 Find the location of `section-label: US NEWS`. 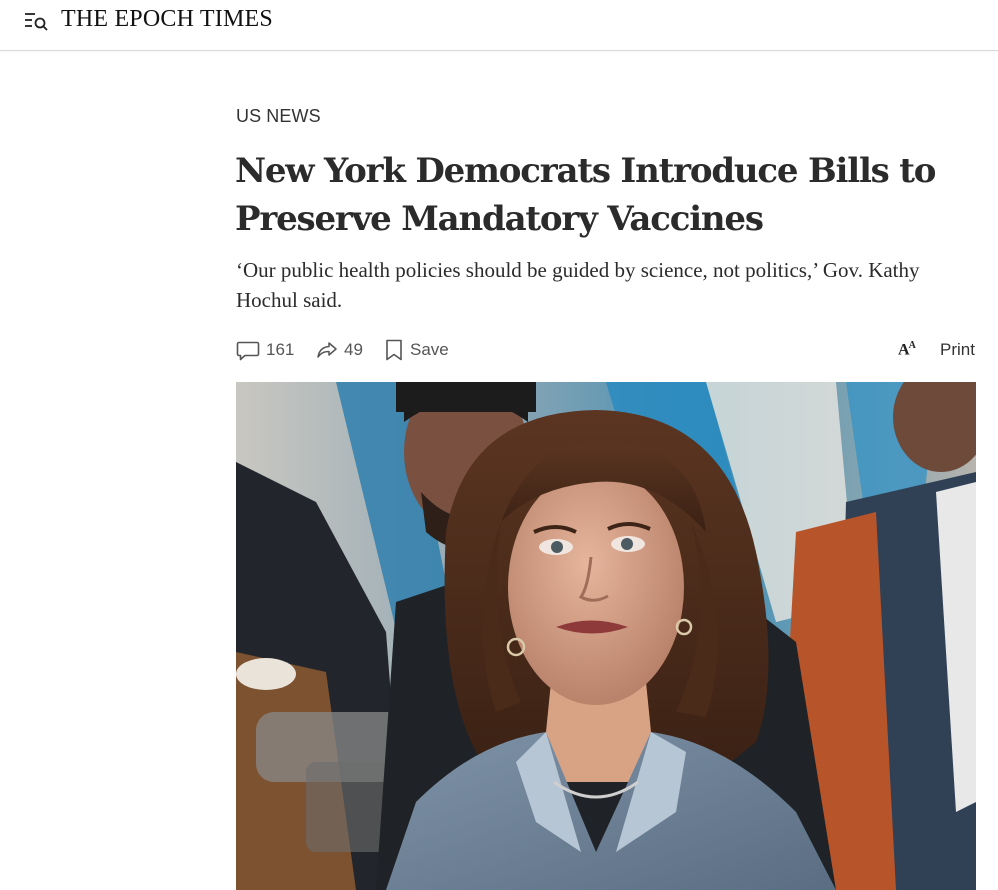

section-label: US NEWS is located at coordinates (278, 116).